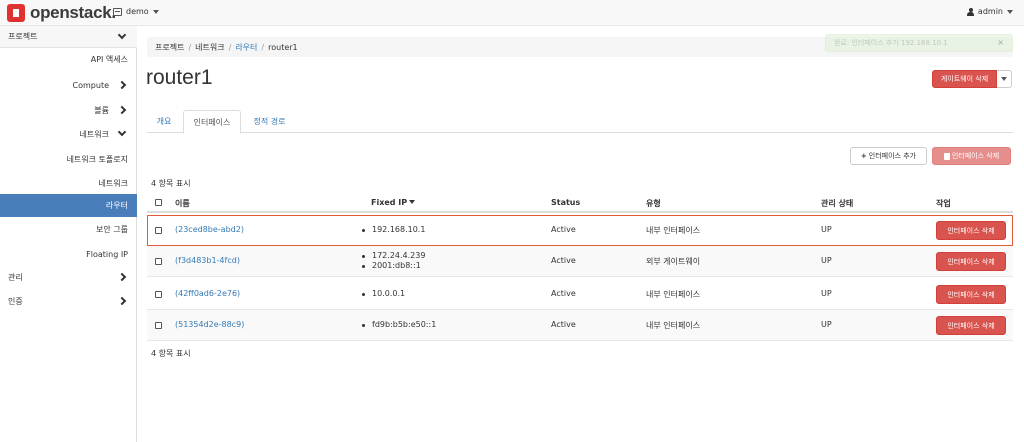 The width and height of the screenshot is (1024, 442). Describe the element at coordinates (209, 229) in the screenshot. I see `interface-link: (23ced8be-abd2)` at that location.